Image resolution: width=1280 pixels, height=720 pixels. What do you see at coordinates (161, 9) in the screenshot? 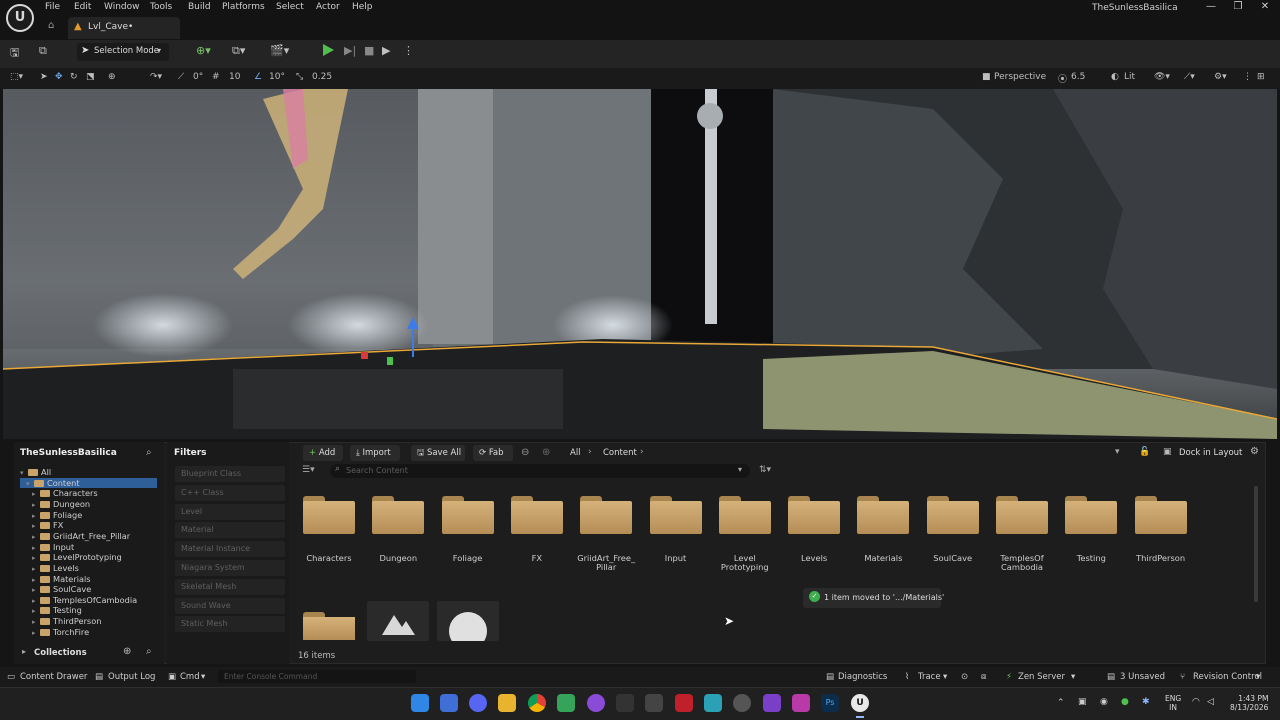
I see `menu-tools: Tools` at bounding box center [161, 9].